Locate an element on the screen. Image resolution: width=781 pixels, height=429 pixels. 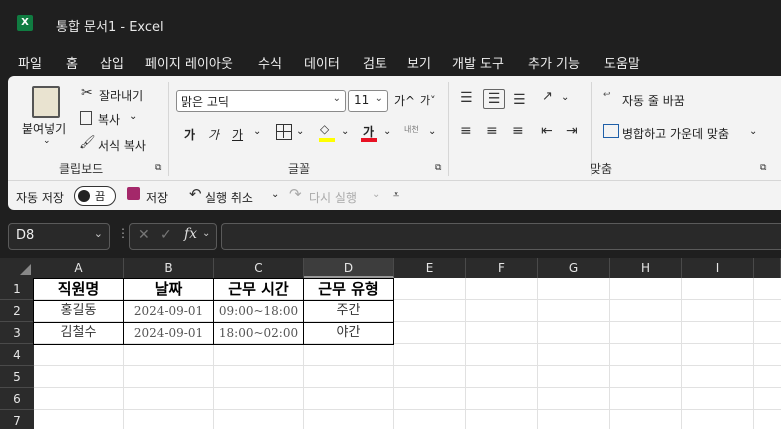
align-center-icon: ≡ is located at coordinates (492, 131).